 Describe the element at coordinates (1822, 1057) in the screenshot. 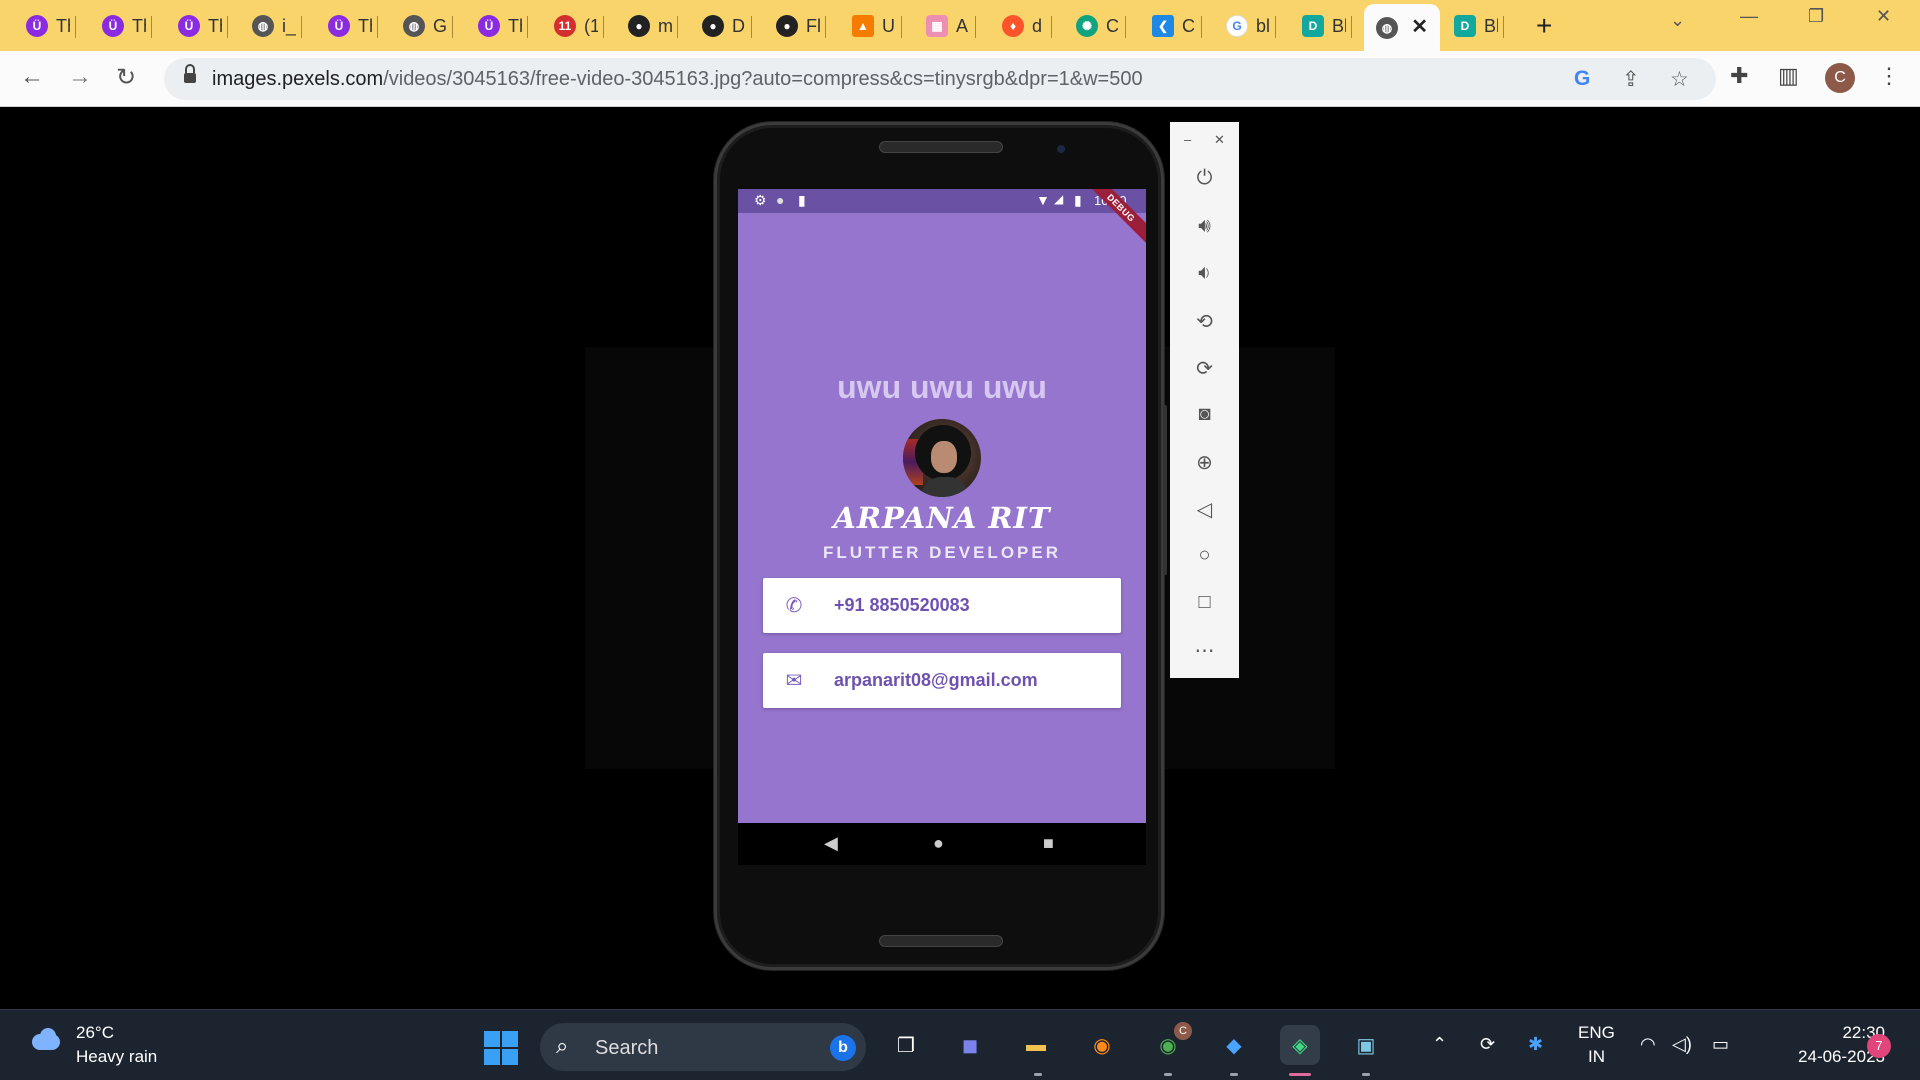

I see `clock-date: 24-06-2023` at that location.